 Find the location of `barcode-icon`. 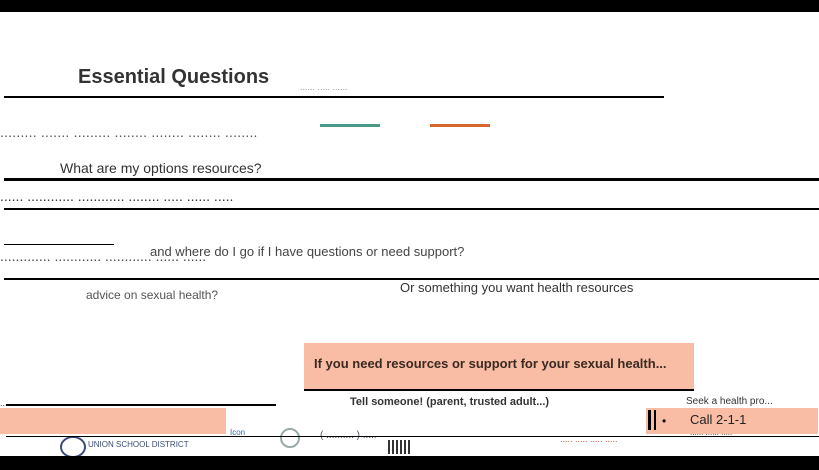

barcode-icon is located at coordinates (400, 447).